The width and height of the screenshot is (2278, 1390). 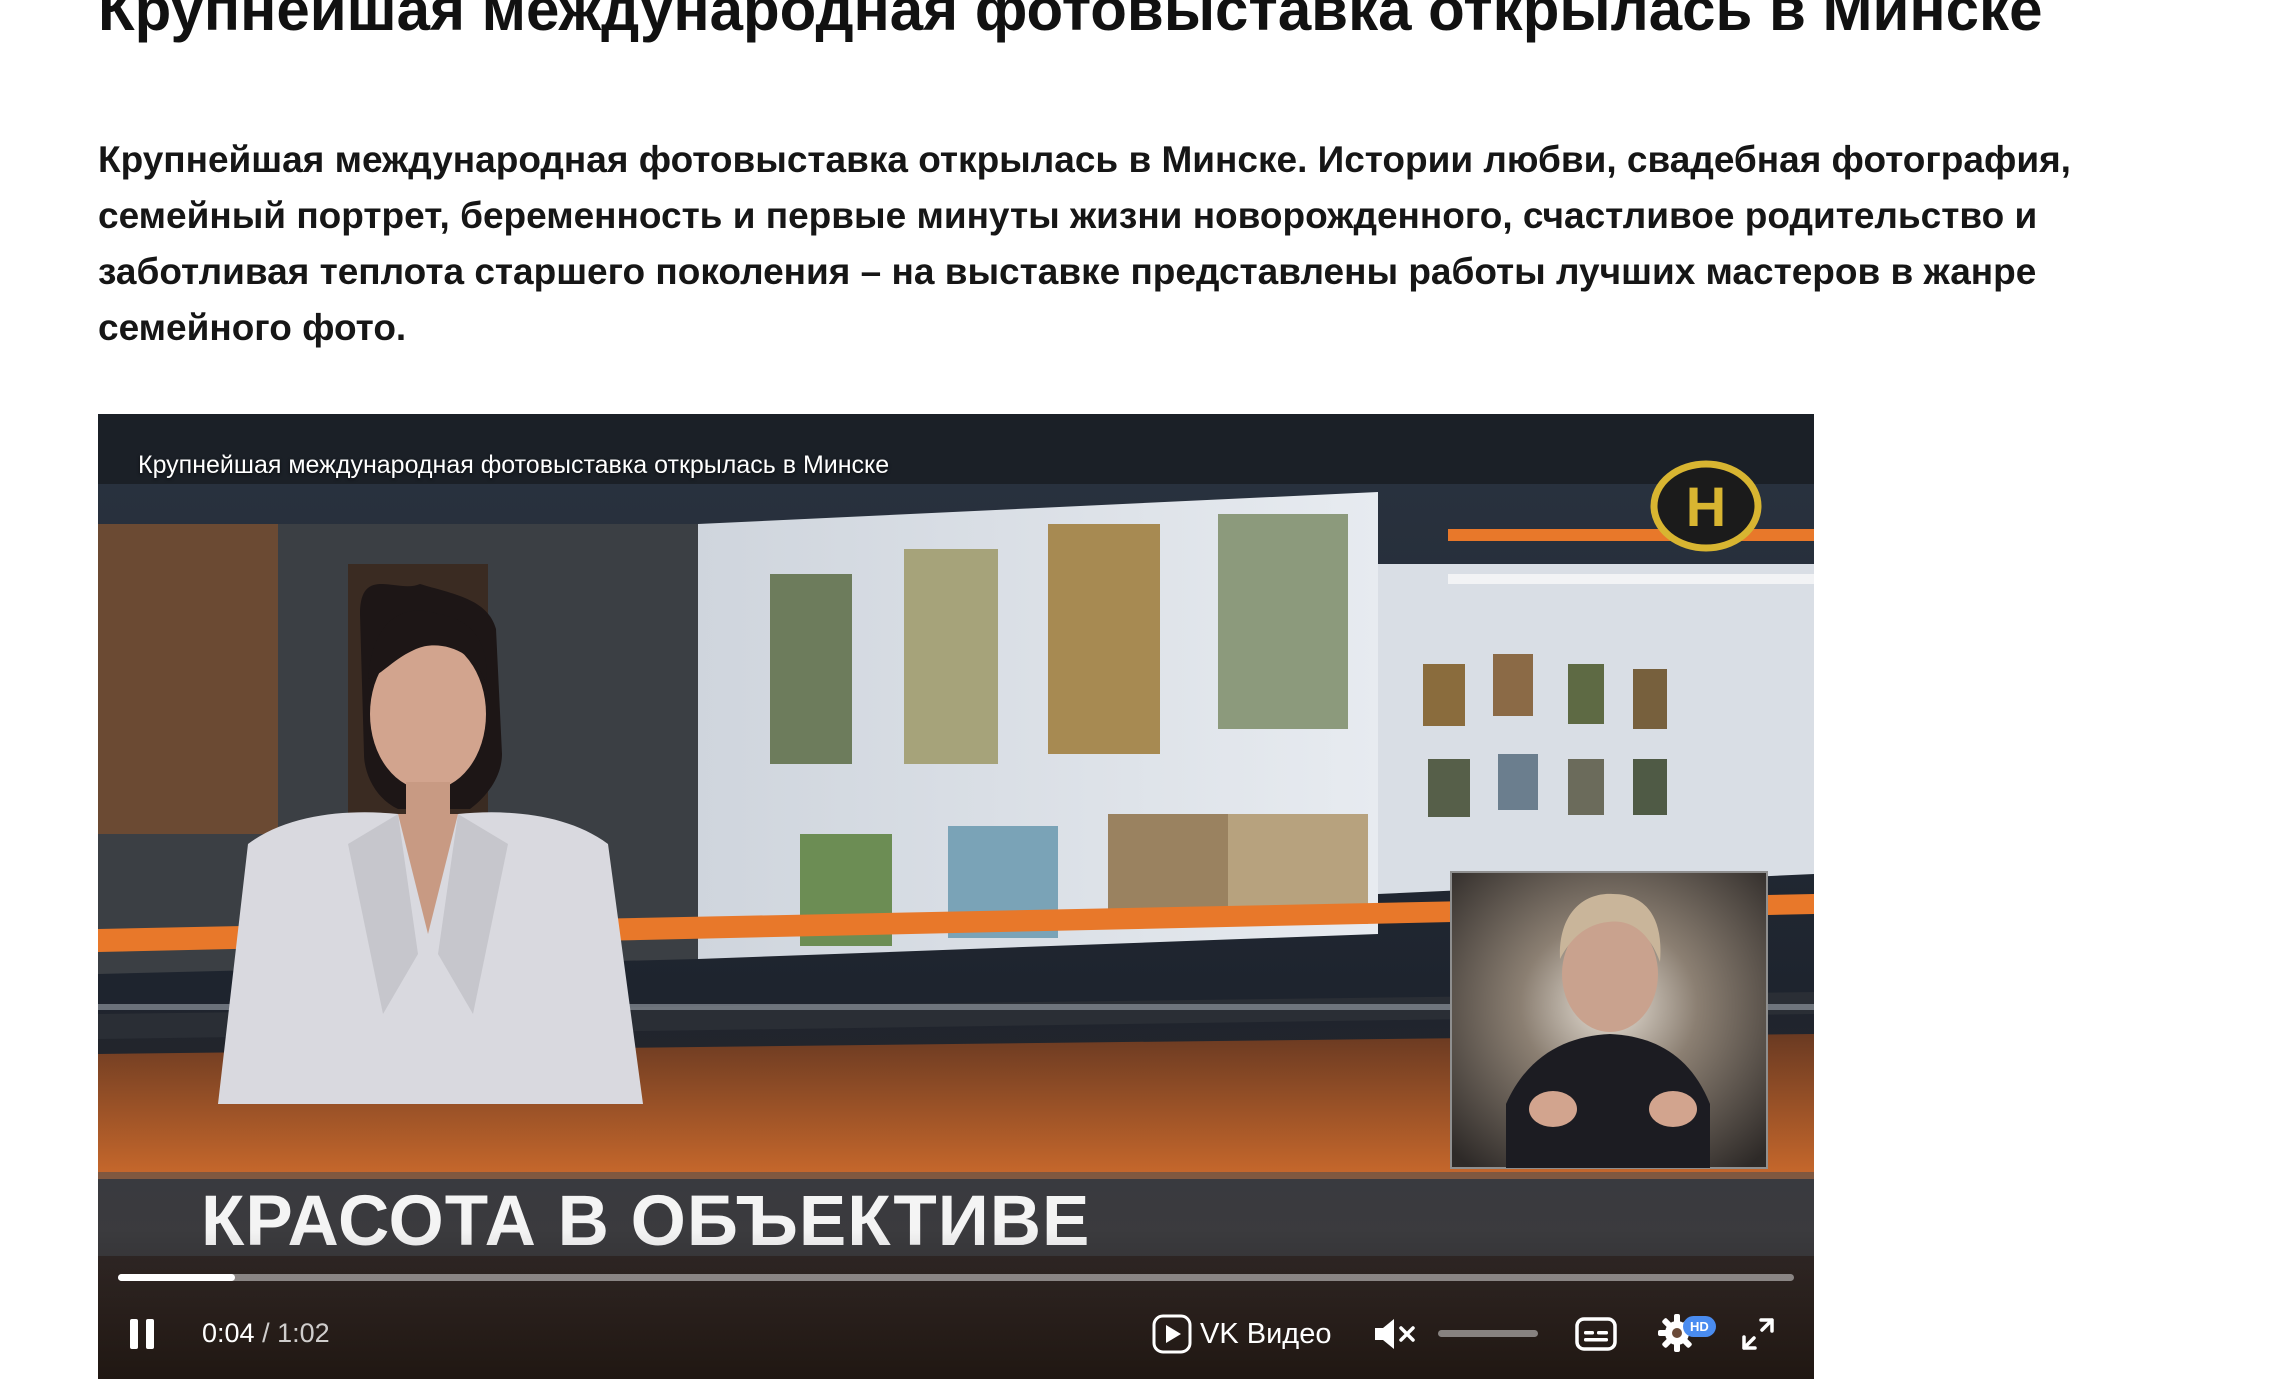 I want to click on volume-muted-icon, so click(x=1395, y=1334).